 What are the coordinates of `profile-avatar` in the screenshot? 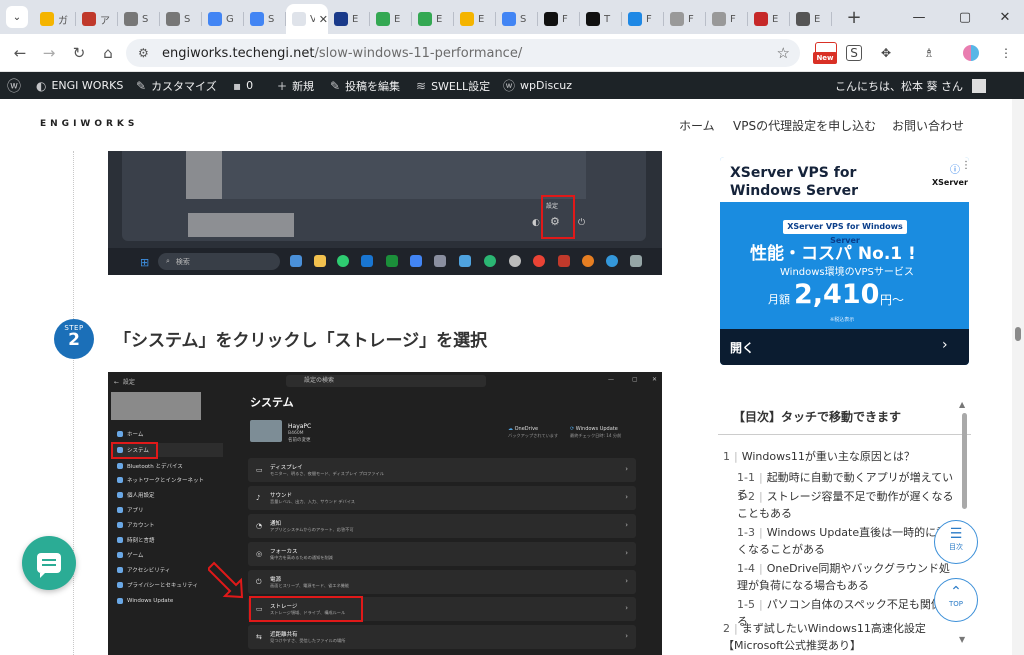 It's located at (971, 53).